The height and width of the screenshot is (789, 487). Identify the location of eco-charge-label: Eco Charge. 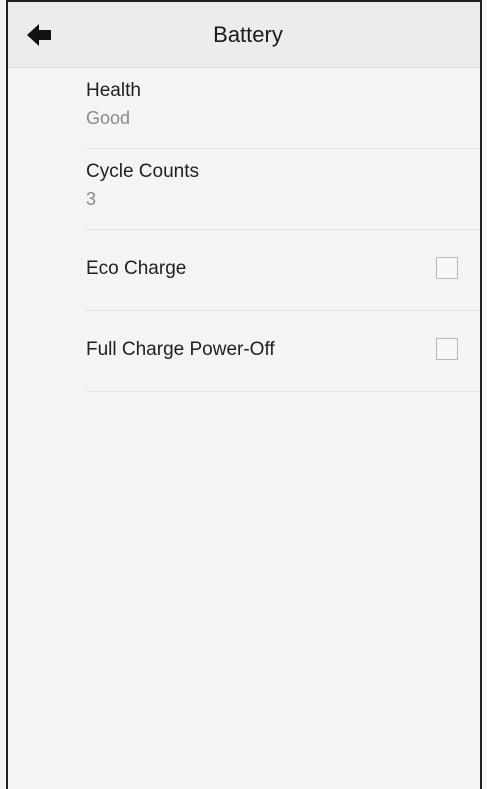
(136, 268).